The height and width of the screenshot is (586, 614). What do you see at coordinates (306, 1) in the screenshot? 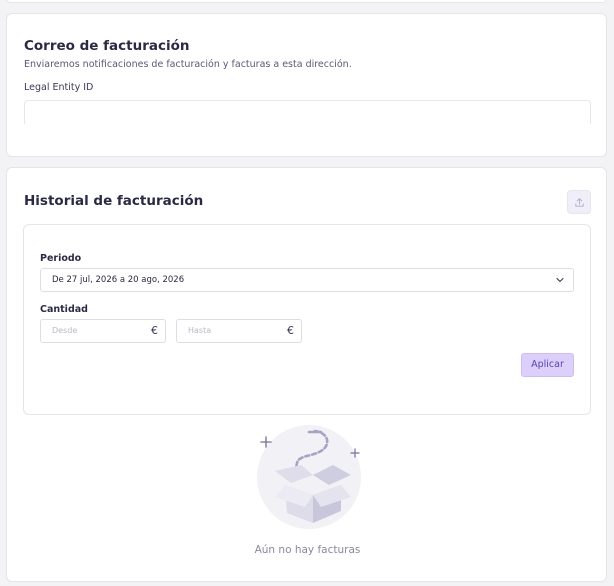
I see `previous-card` at bounding box center [306, 1].